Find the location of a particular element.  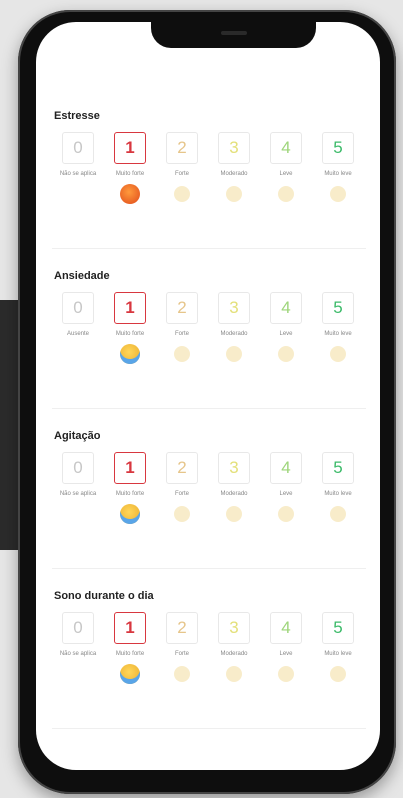

rating-option-0: 0 Ausente is located at coordinates (78, 315).